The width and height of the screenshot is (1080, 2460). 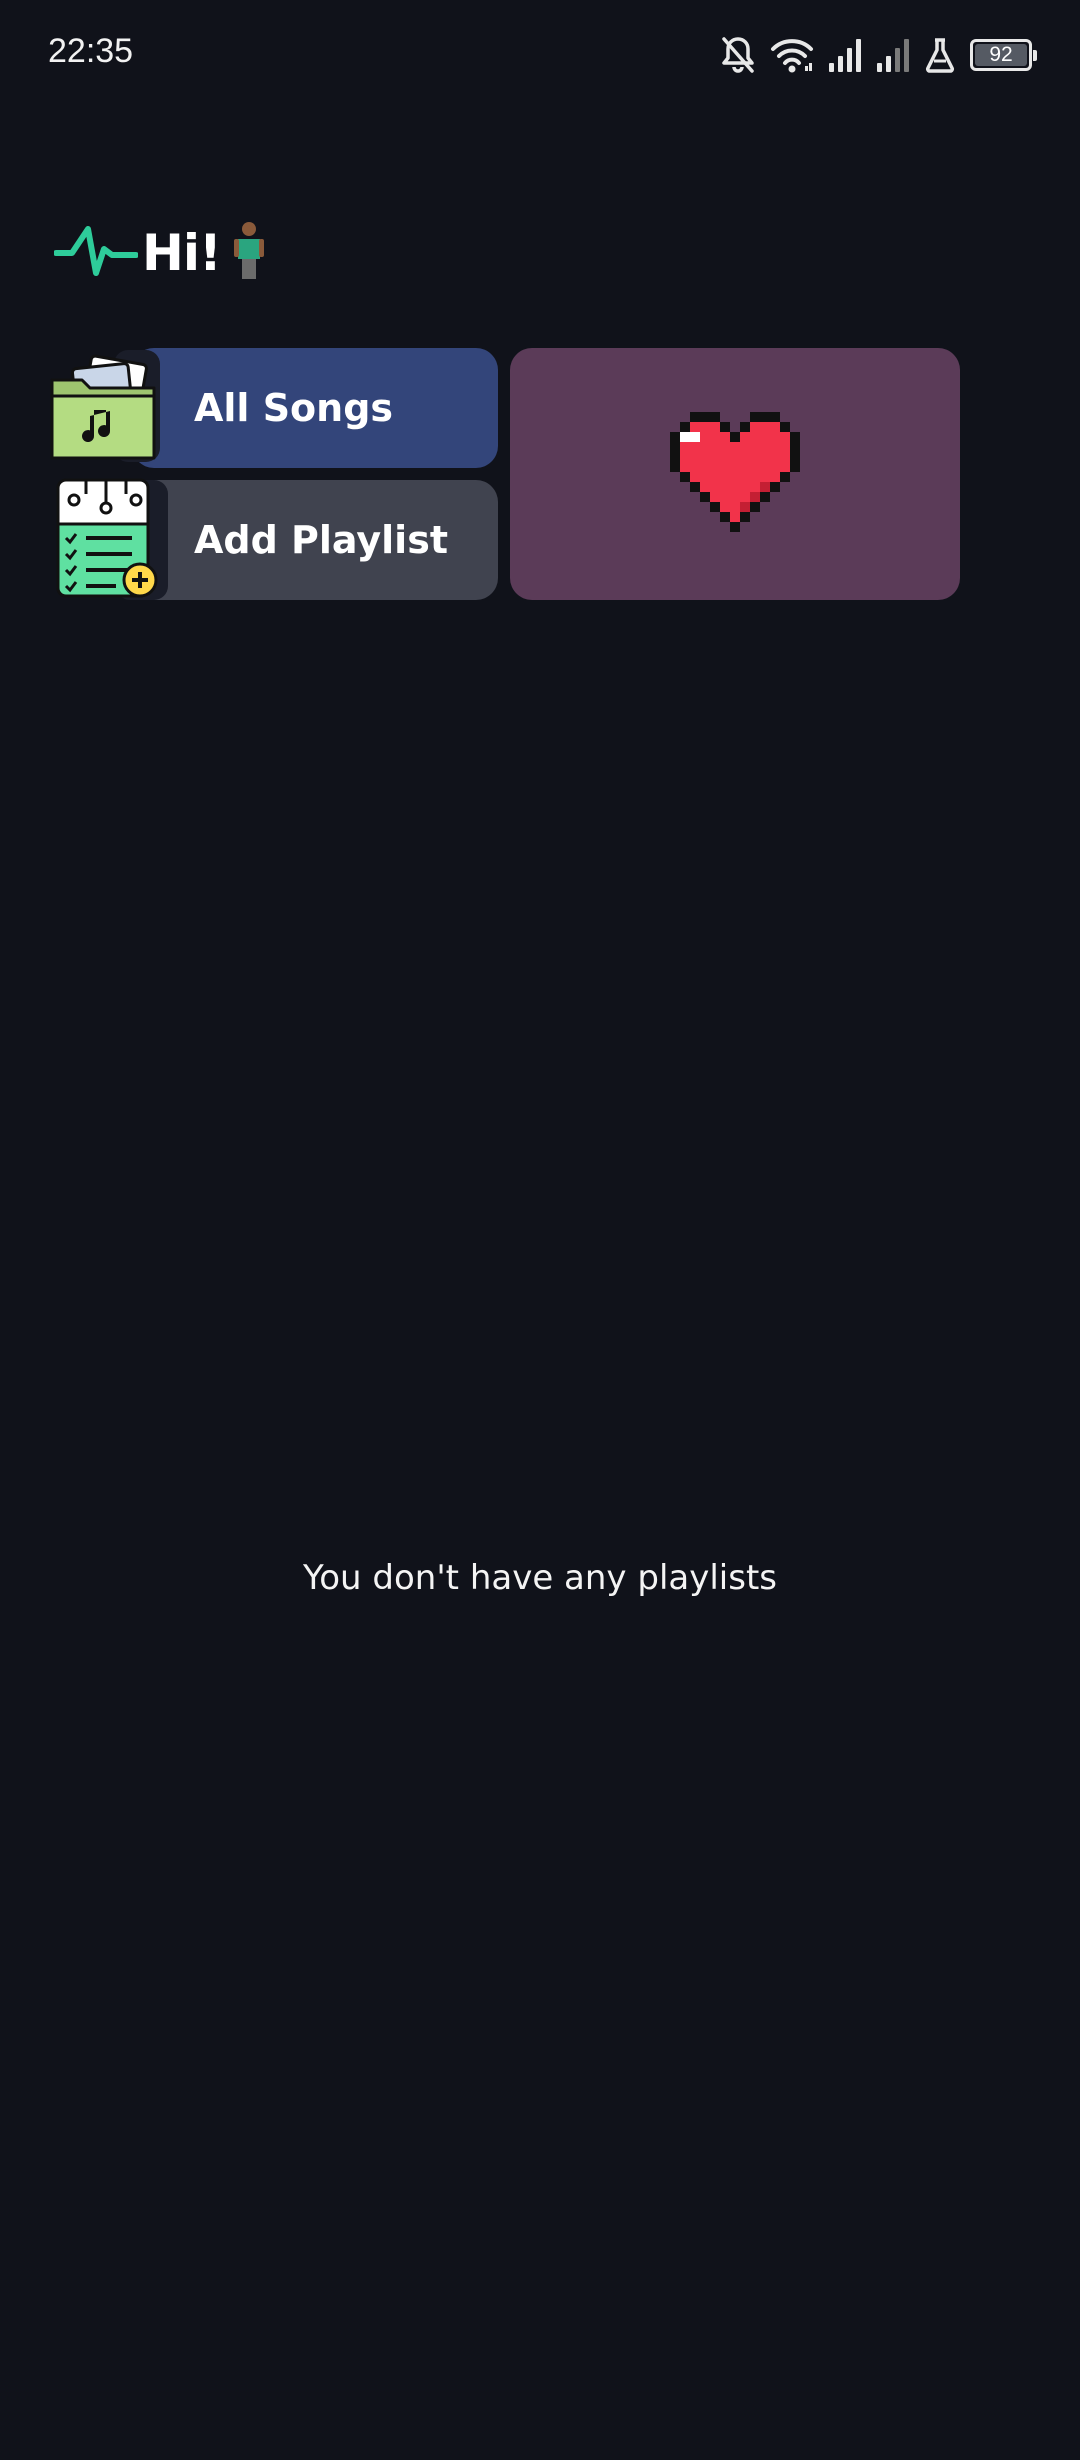 What do you see at coordinates (940, 55) in the screenshot?
I see `lab-flask-icon` at bounding box center [940, 55].